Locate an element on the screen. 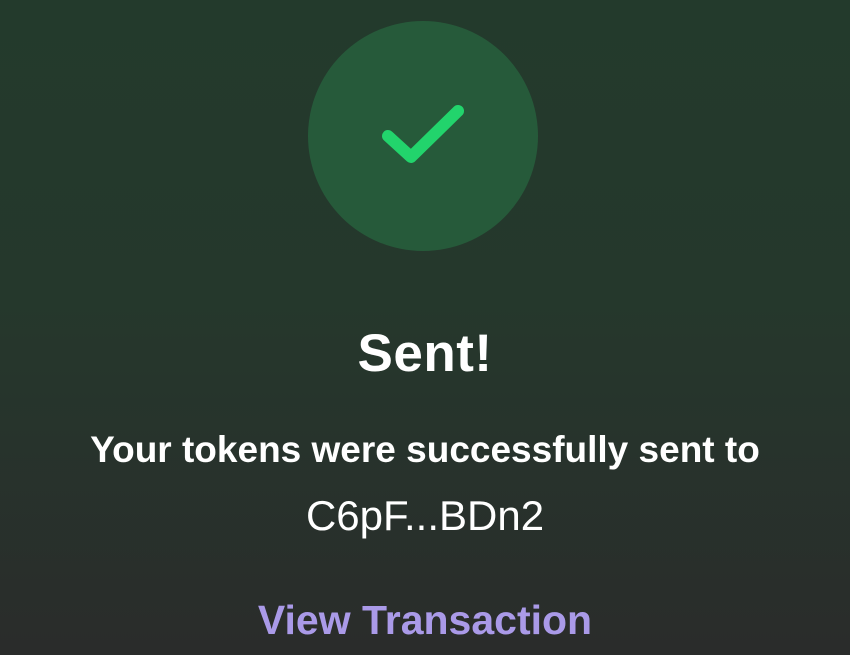 The image size is (850, 655). checkmark-icon is located at coordinates (423, 134).